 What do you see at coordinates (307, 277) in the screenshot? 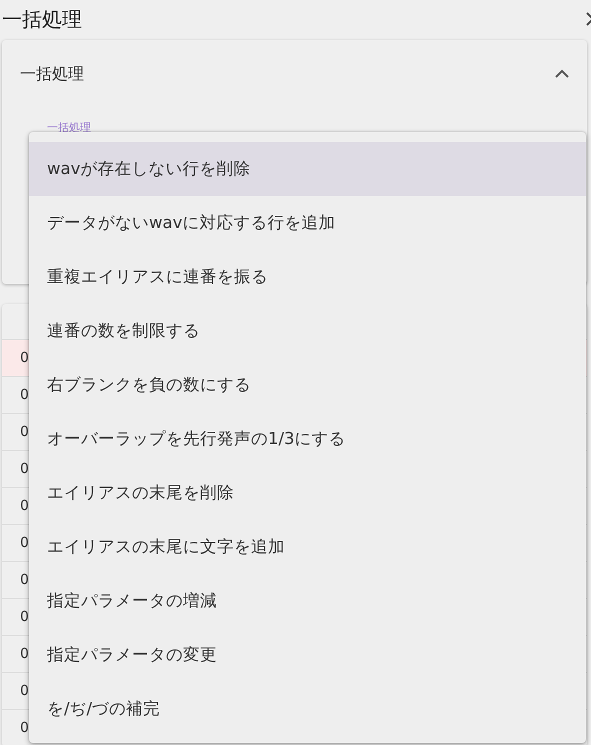
I see `menu-item: 重複エイリアスに連番を振る` at bounding box center [307, 277].